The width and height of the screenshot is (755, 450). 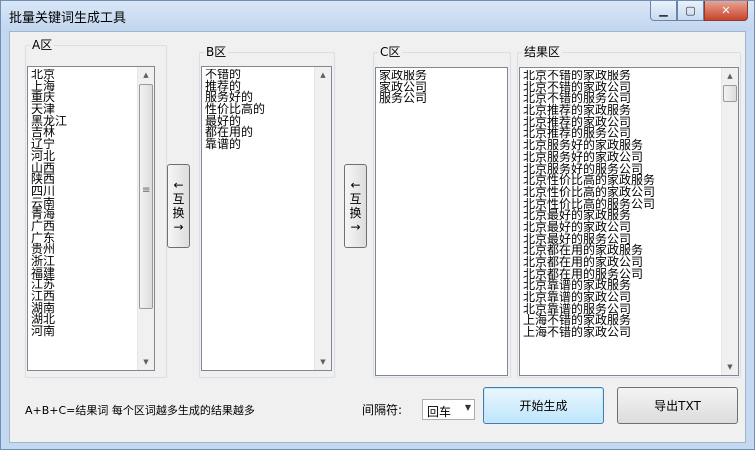 What do you see at coordinates (83, 331) in the screenshot?
I see `list-item: 河南` at bounding box center [83, 331].